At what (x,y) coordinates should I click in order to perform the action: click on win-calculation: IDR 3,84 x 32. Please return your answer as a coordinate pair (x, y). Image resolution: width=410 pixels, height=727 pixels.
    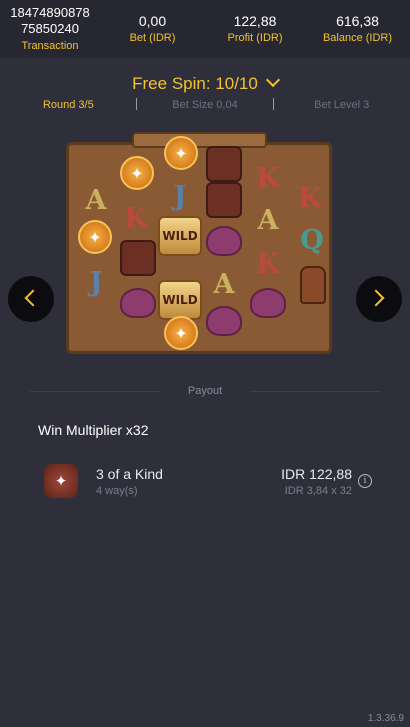
    Looking at the image, I should click on (318, 491).